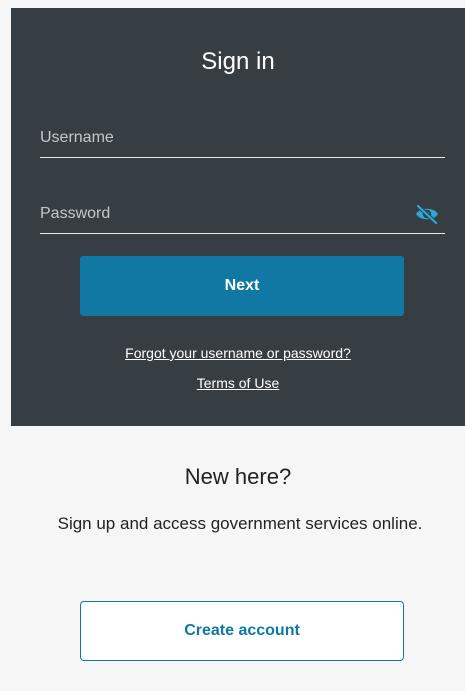  Describe the element at coordinates (238, 353) in the screenshot. I see `forgot-credentials-link: Forgot your username or password?` at that location.